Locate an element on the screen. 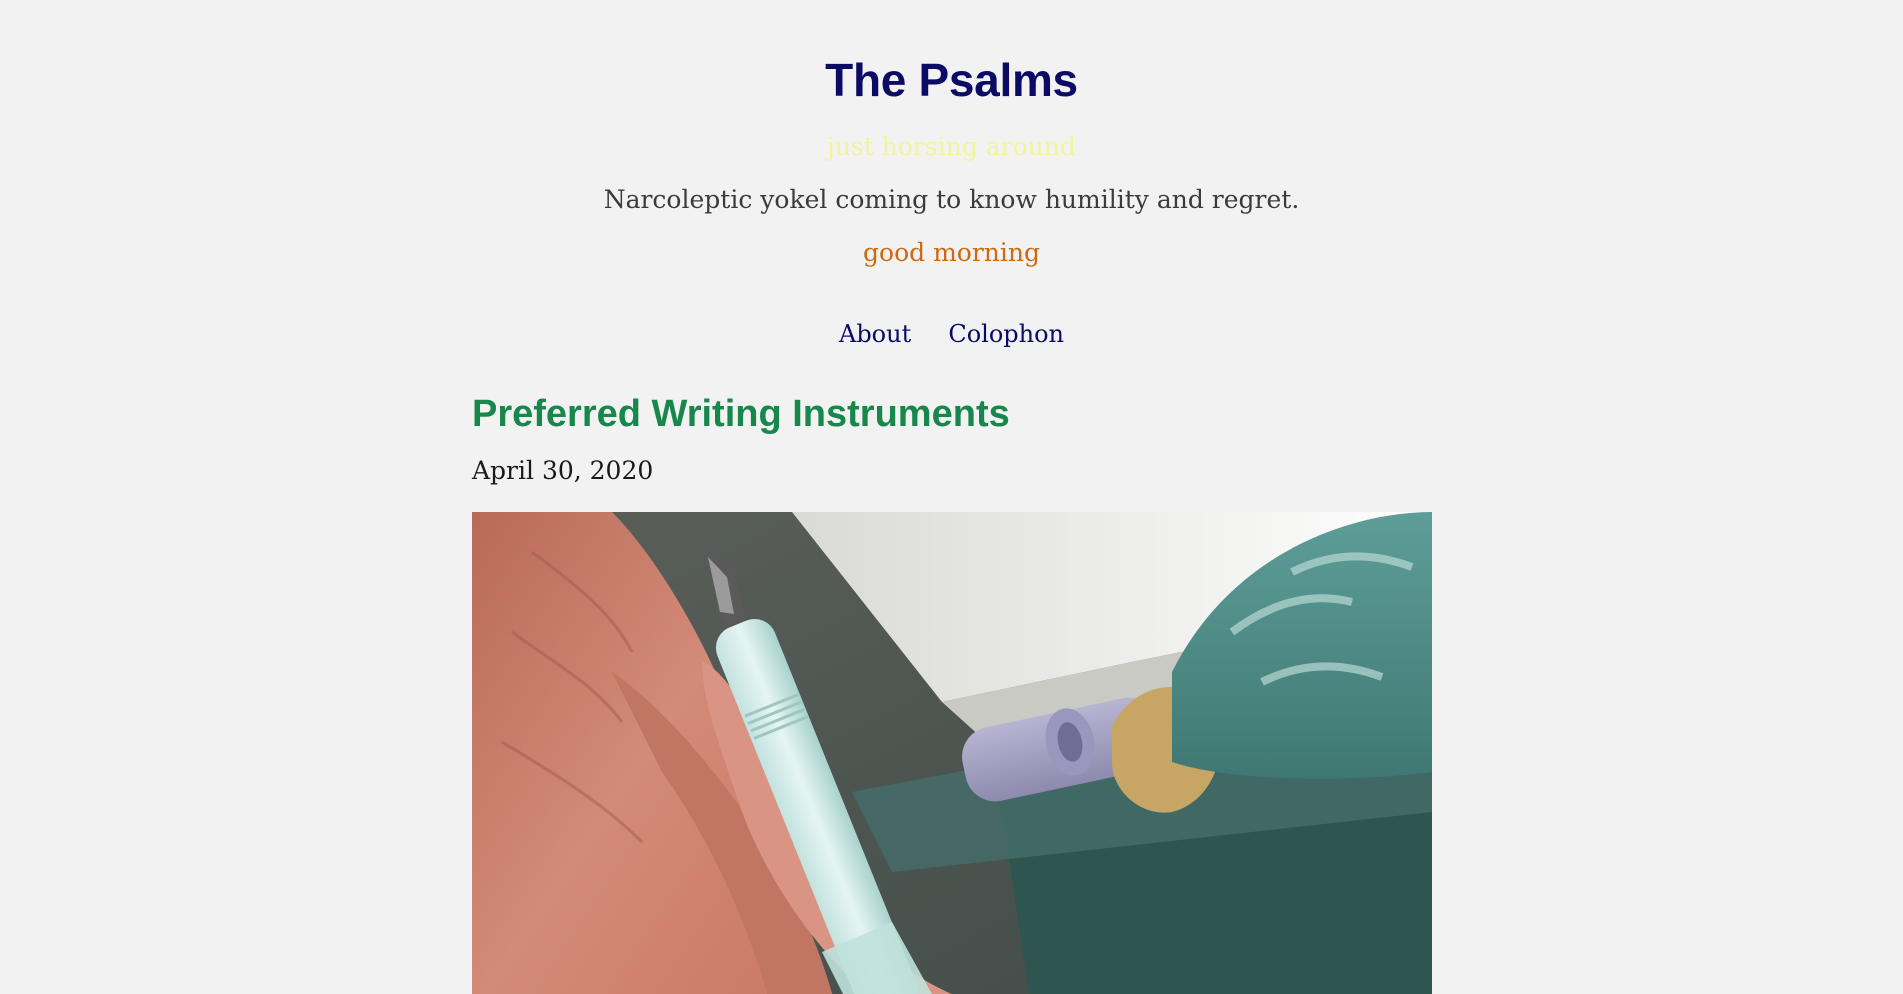 The width and height of the screenshot is (1903, 994). nav-link-about: About is located at coordinates (875, 334).